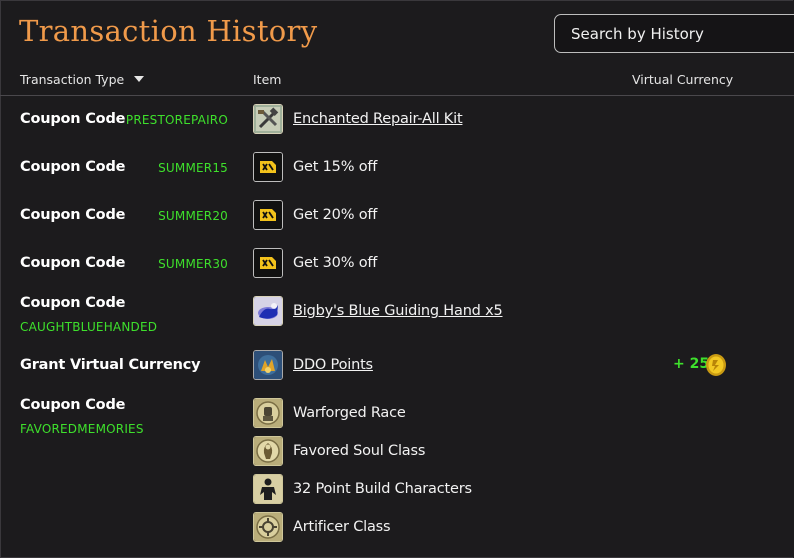  I want to click on blue-hand-icon, so click(268, 311).